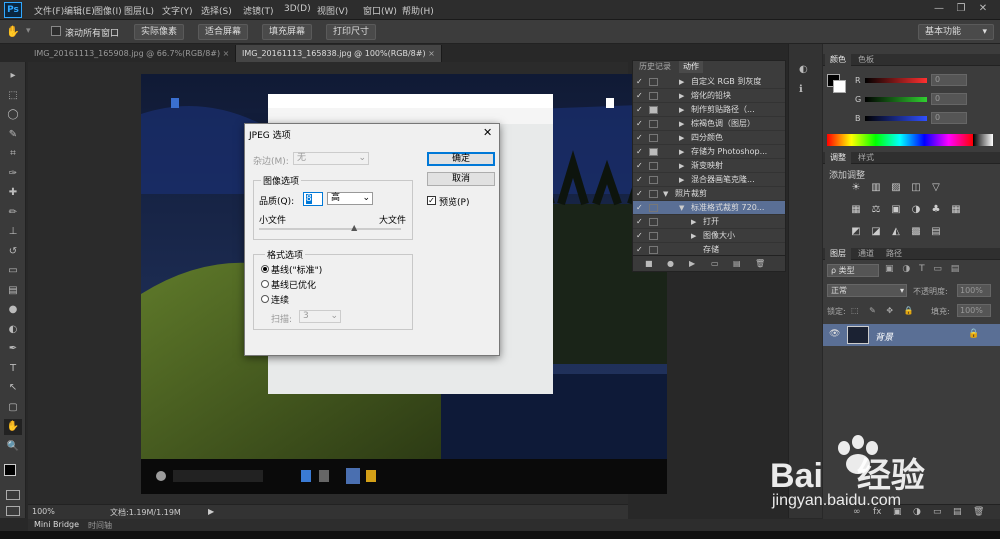 The height and width of the screenshot is (539, 1000). I want to click on lasso-icon: ◯, so click(13, 115).